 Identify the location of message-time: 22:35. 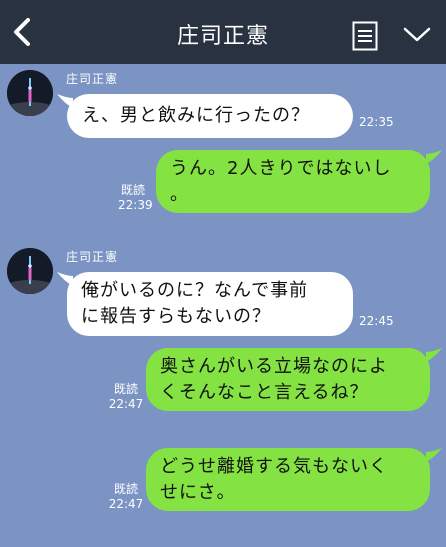
(376, 122).